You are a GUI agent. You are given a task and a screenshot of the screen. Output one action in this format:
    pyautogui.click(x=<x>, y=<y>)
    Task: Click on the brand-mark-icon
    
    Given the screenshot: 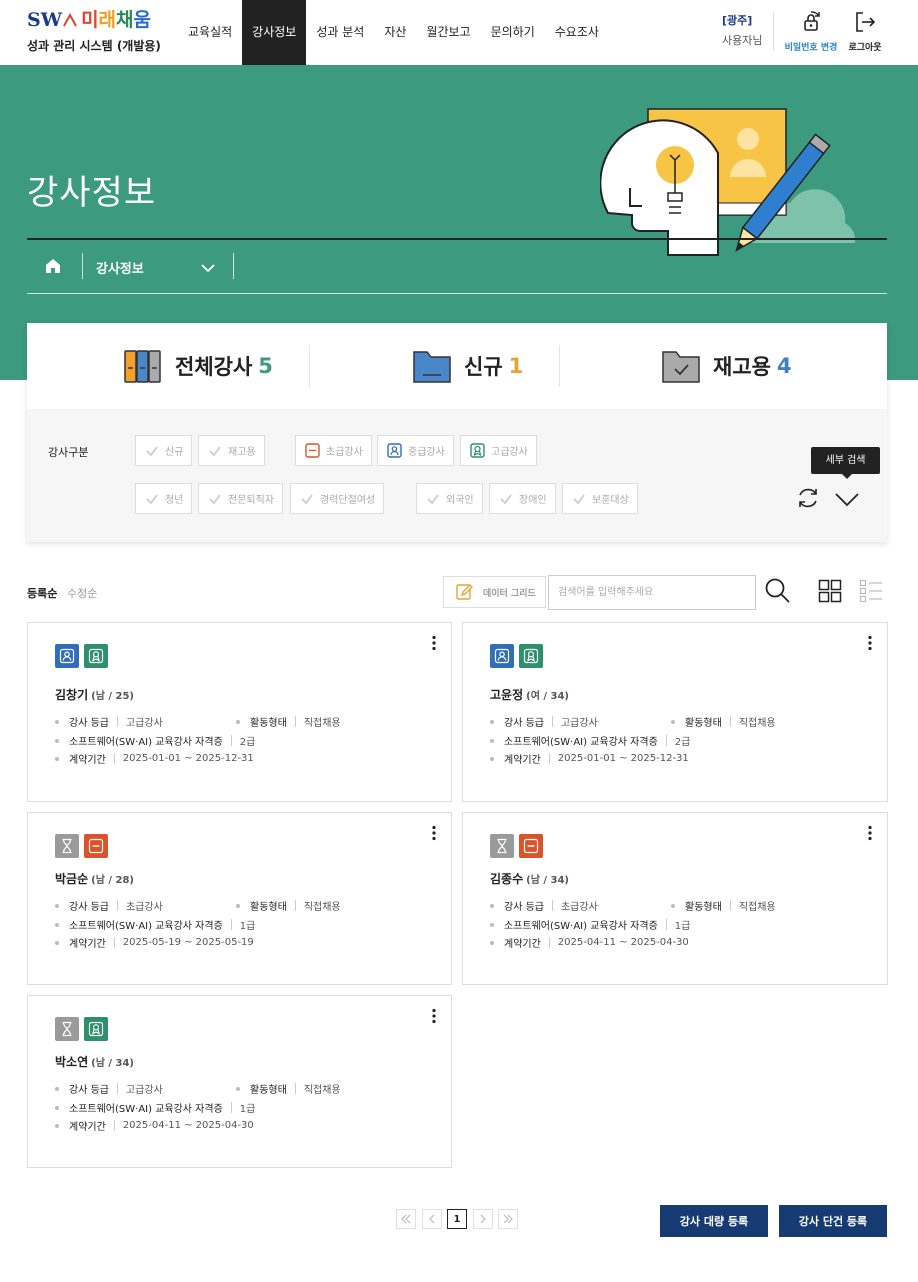 What is the action you would take?
    pyautogui.click(x=70, y=19)
    